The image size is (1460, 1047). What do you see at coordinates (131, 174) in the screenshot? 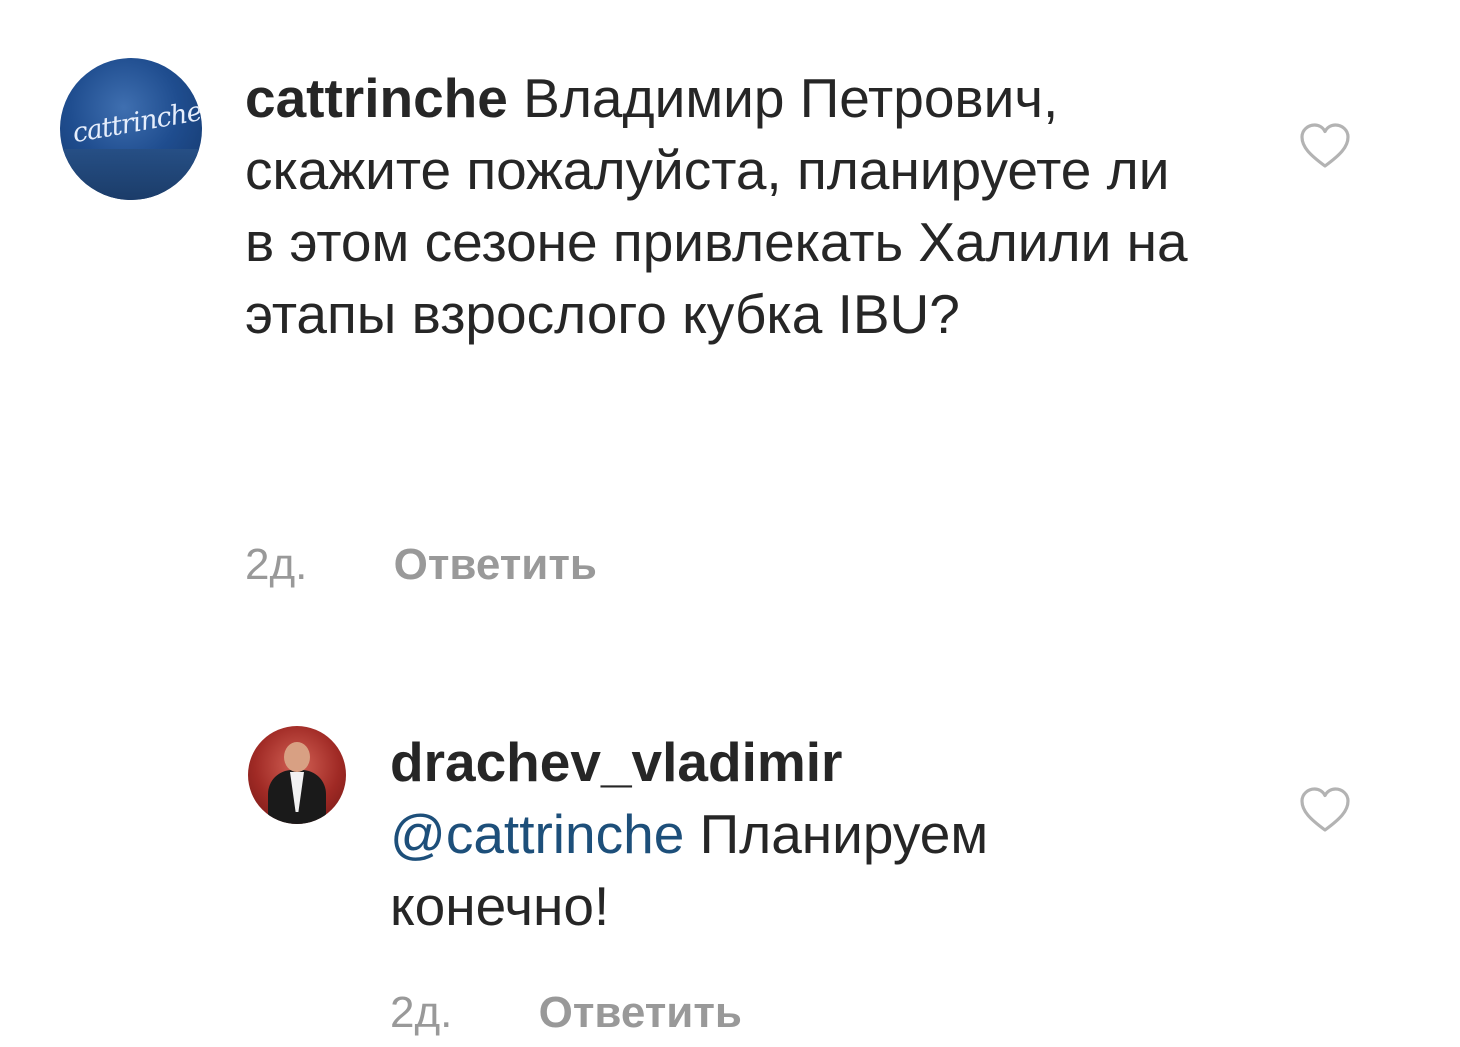
I see `avatar-sea` at bounding box center [131, 174].